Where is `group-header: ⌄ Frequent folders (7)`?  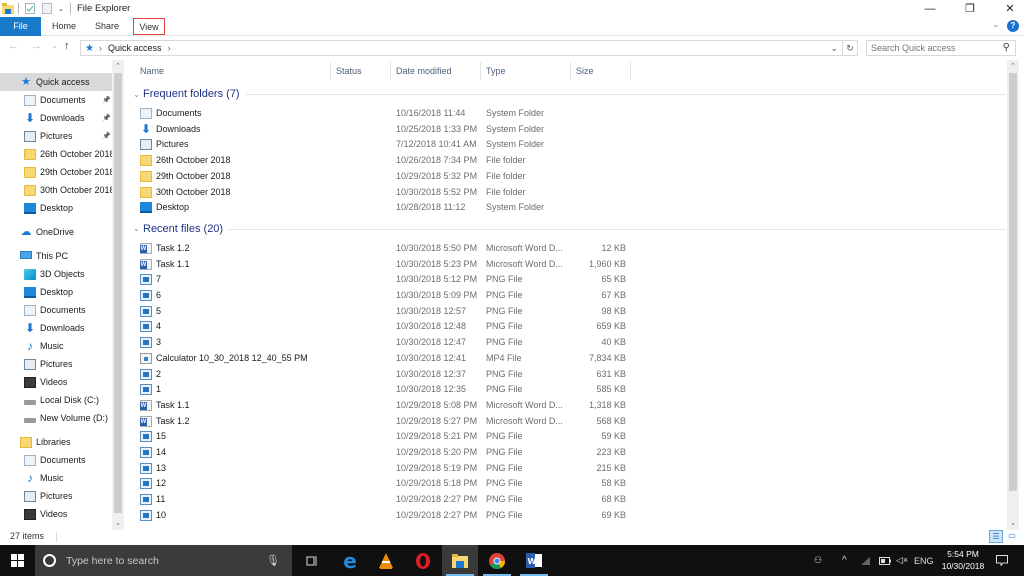
group-header: ⌄ Frequent folders (7) is located at coordinates (184, 94).